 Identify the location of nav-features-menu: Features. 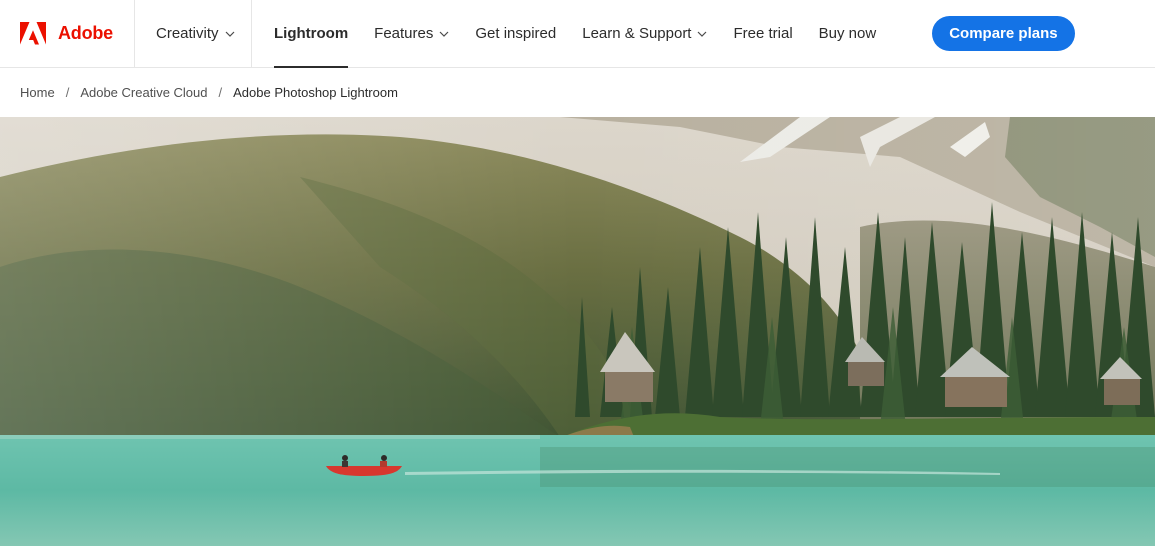
(411, 34).